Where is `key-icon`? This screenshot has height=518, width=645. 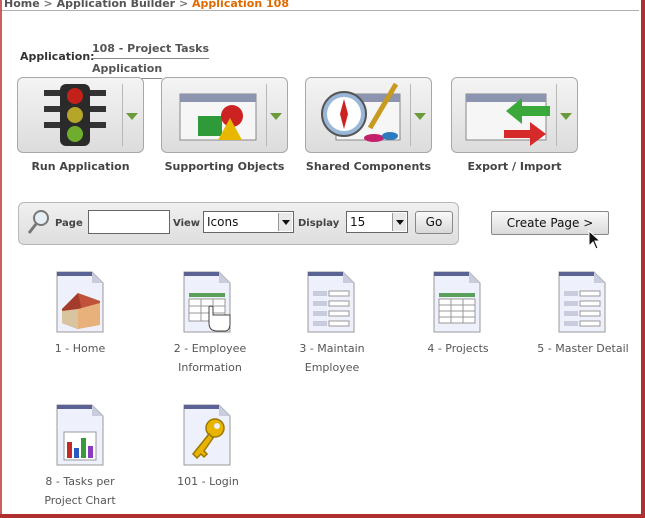
key-icon is located at coordinates (207, 435).